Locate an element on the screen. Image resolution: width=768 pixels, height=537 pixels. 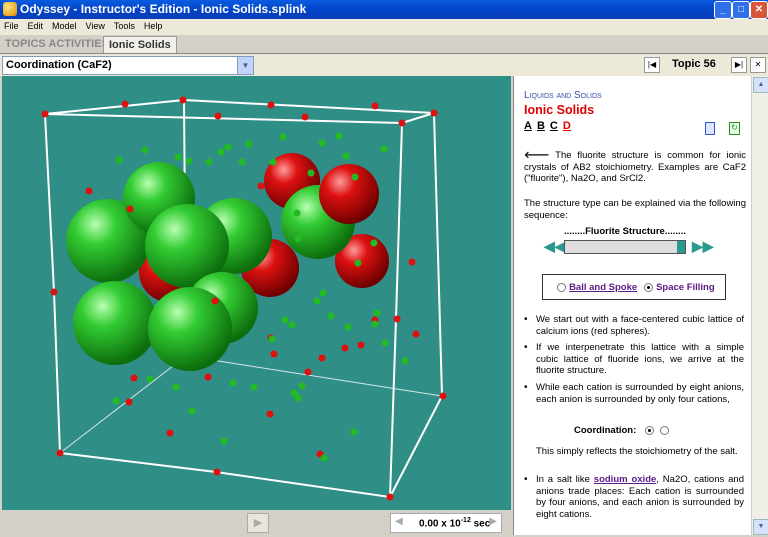
time-readout: ◀ 0.00 x 10-12 sec ▶ is located at coordinates (446, 523).